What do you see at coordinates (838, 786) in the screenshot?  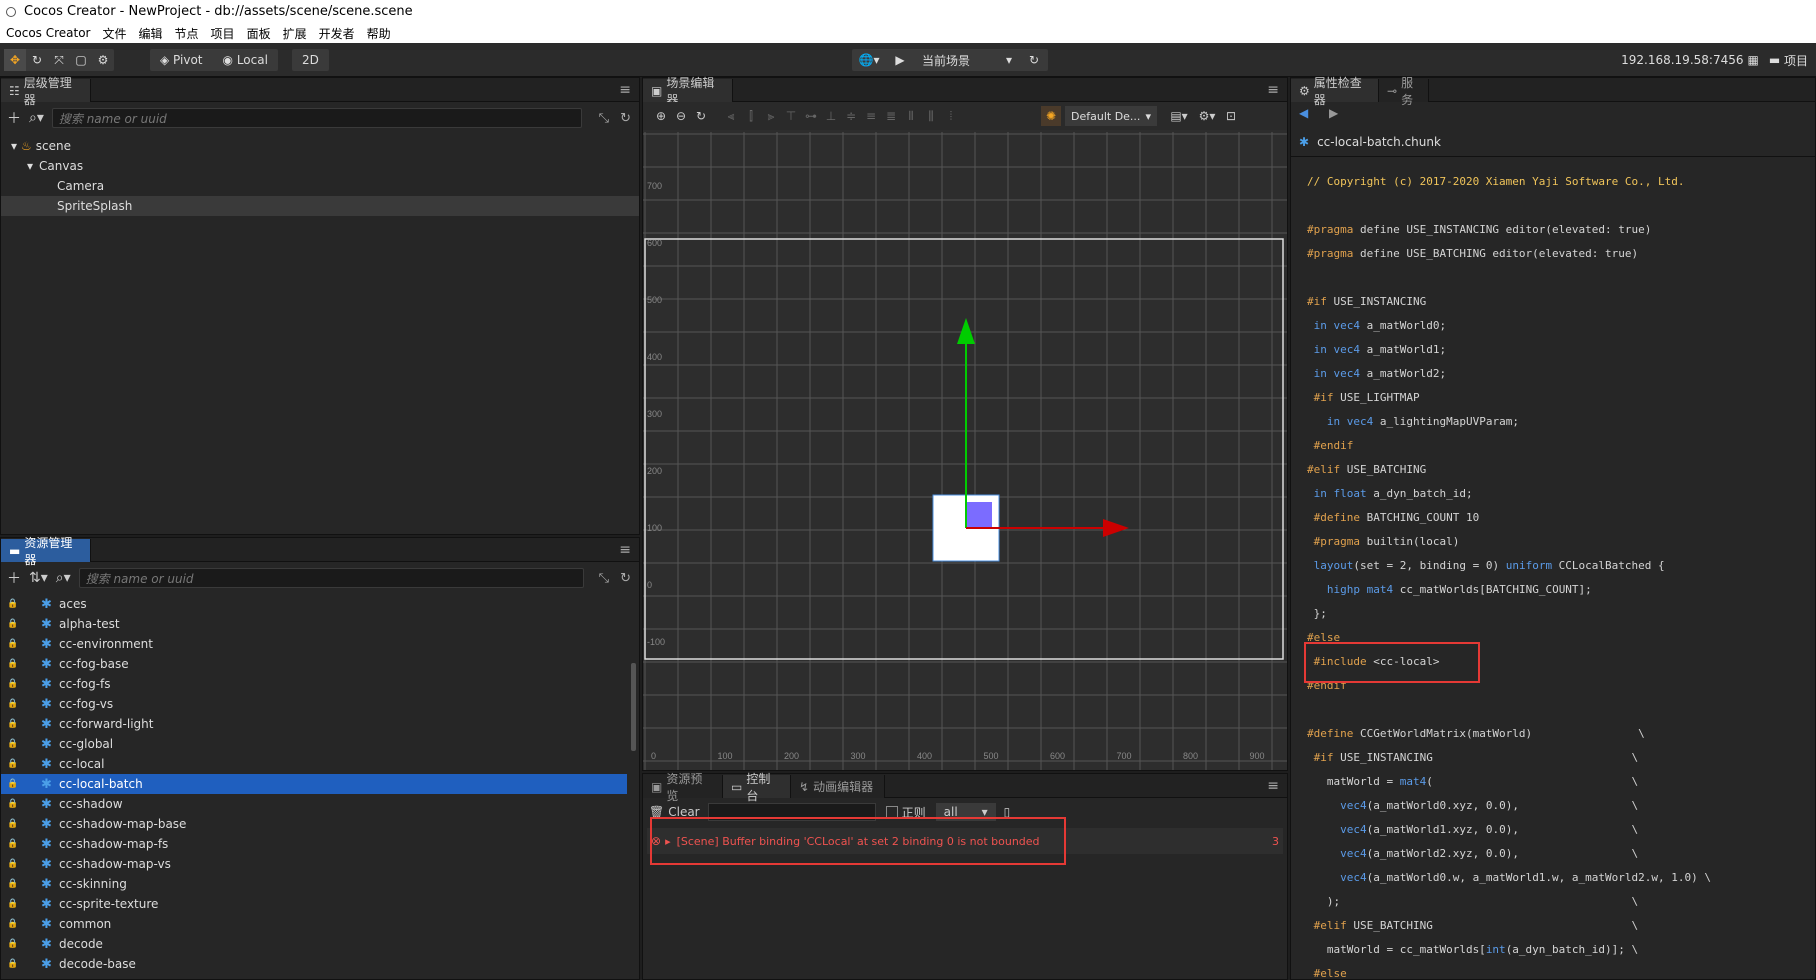 I see `tab-animation-editor: ↯ 动画编辑器` at bounding box center [838, 786].